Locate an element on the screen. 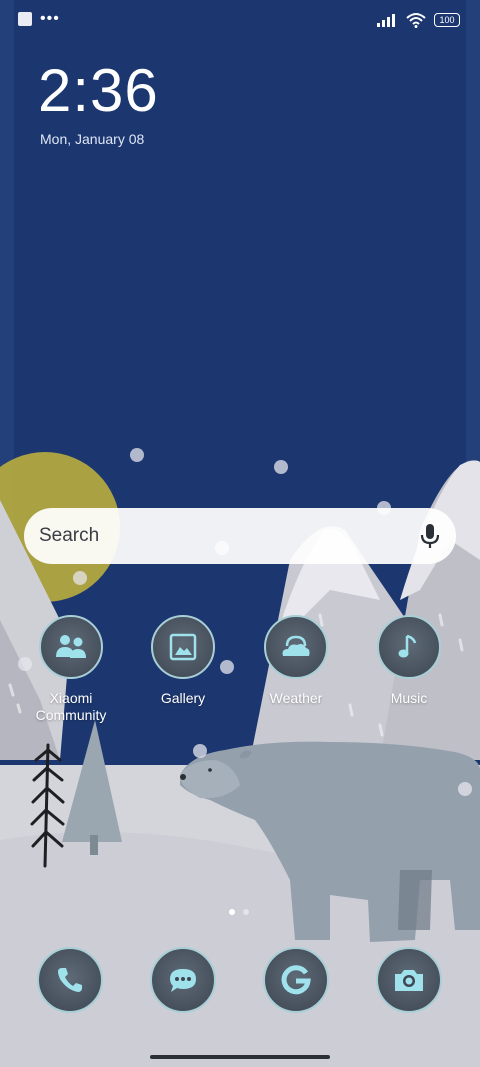  gallery-icon is located at coordinates (183, 647).